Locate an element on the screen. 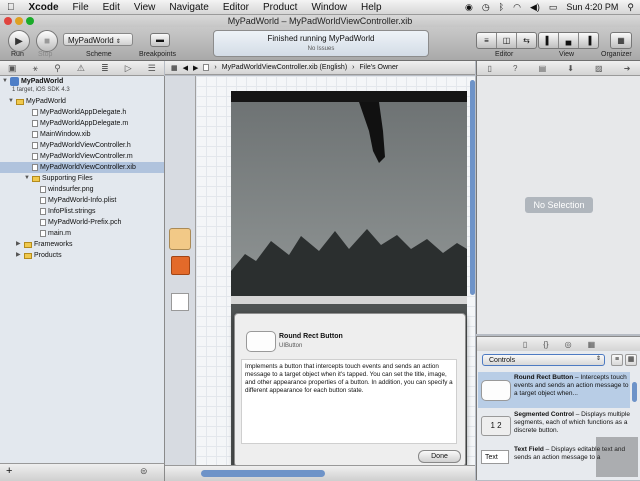 This screenshot has height=481, width=640. list-icon: ≡ is located at coordinates (617, 359).